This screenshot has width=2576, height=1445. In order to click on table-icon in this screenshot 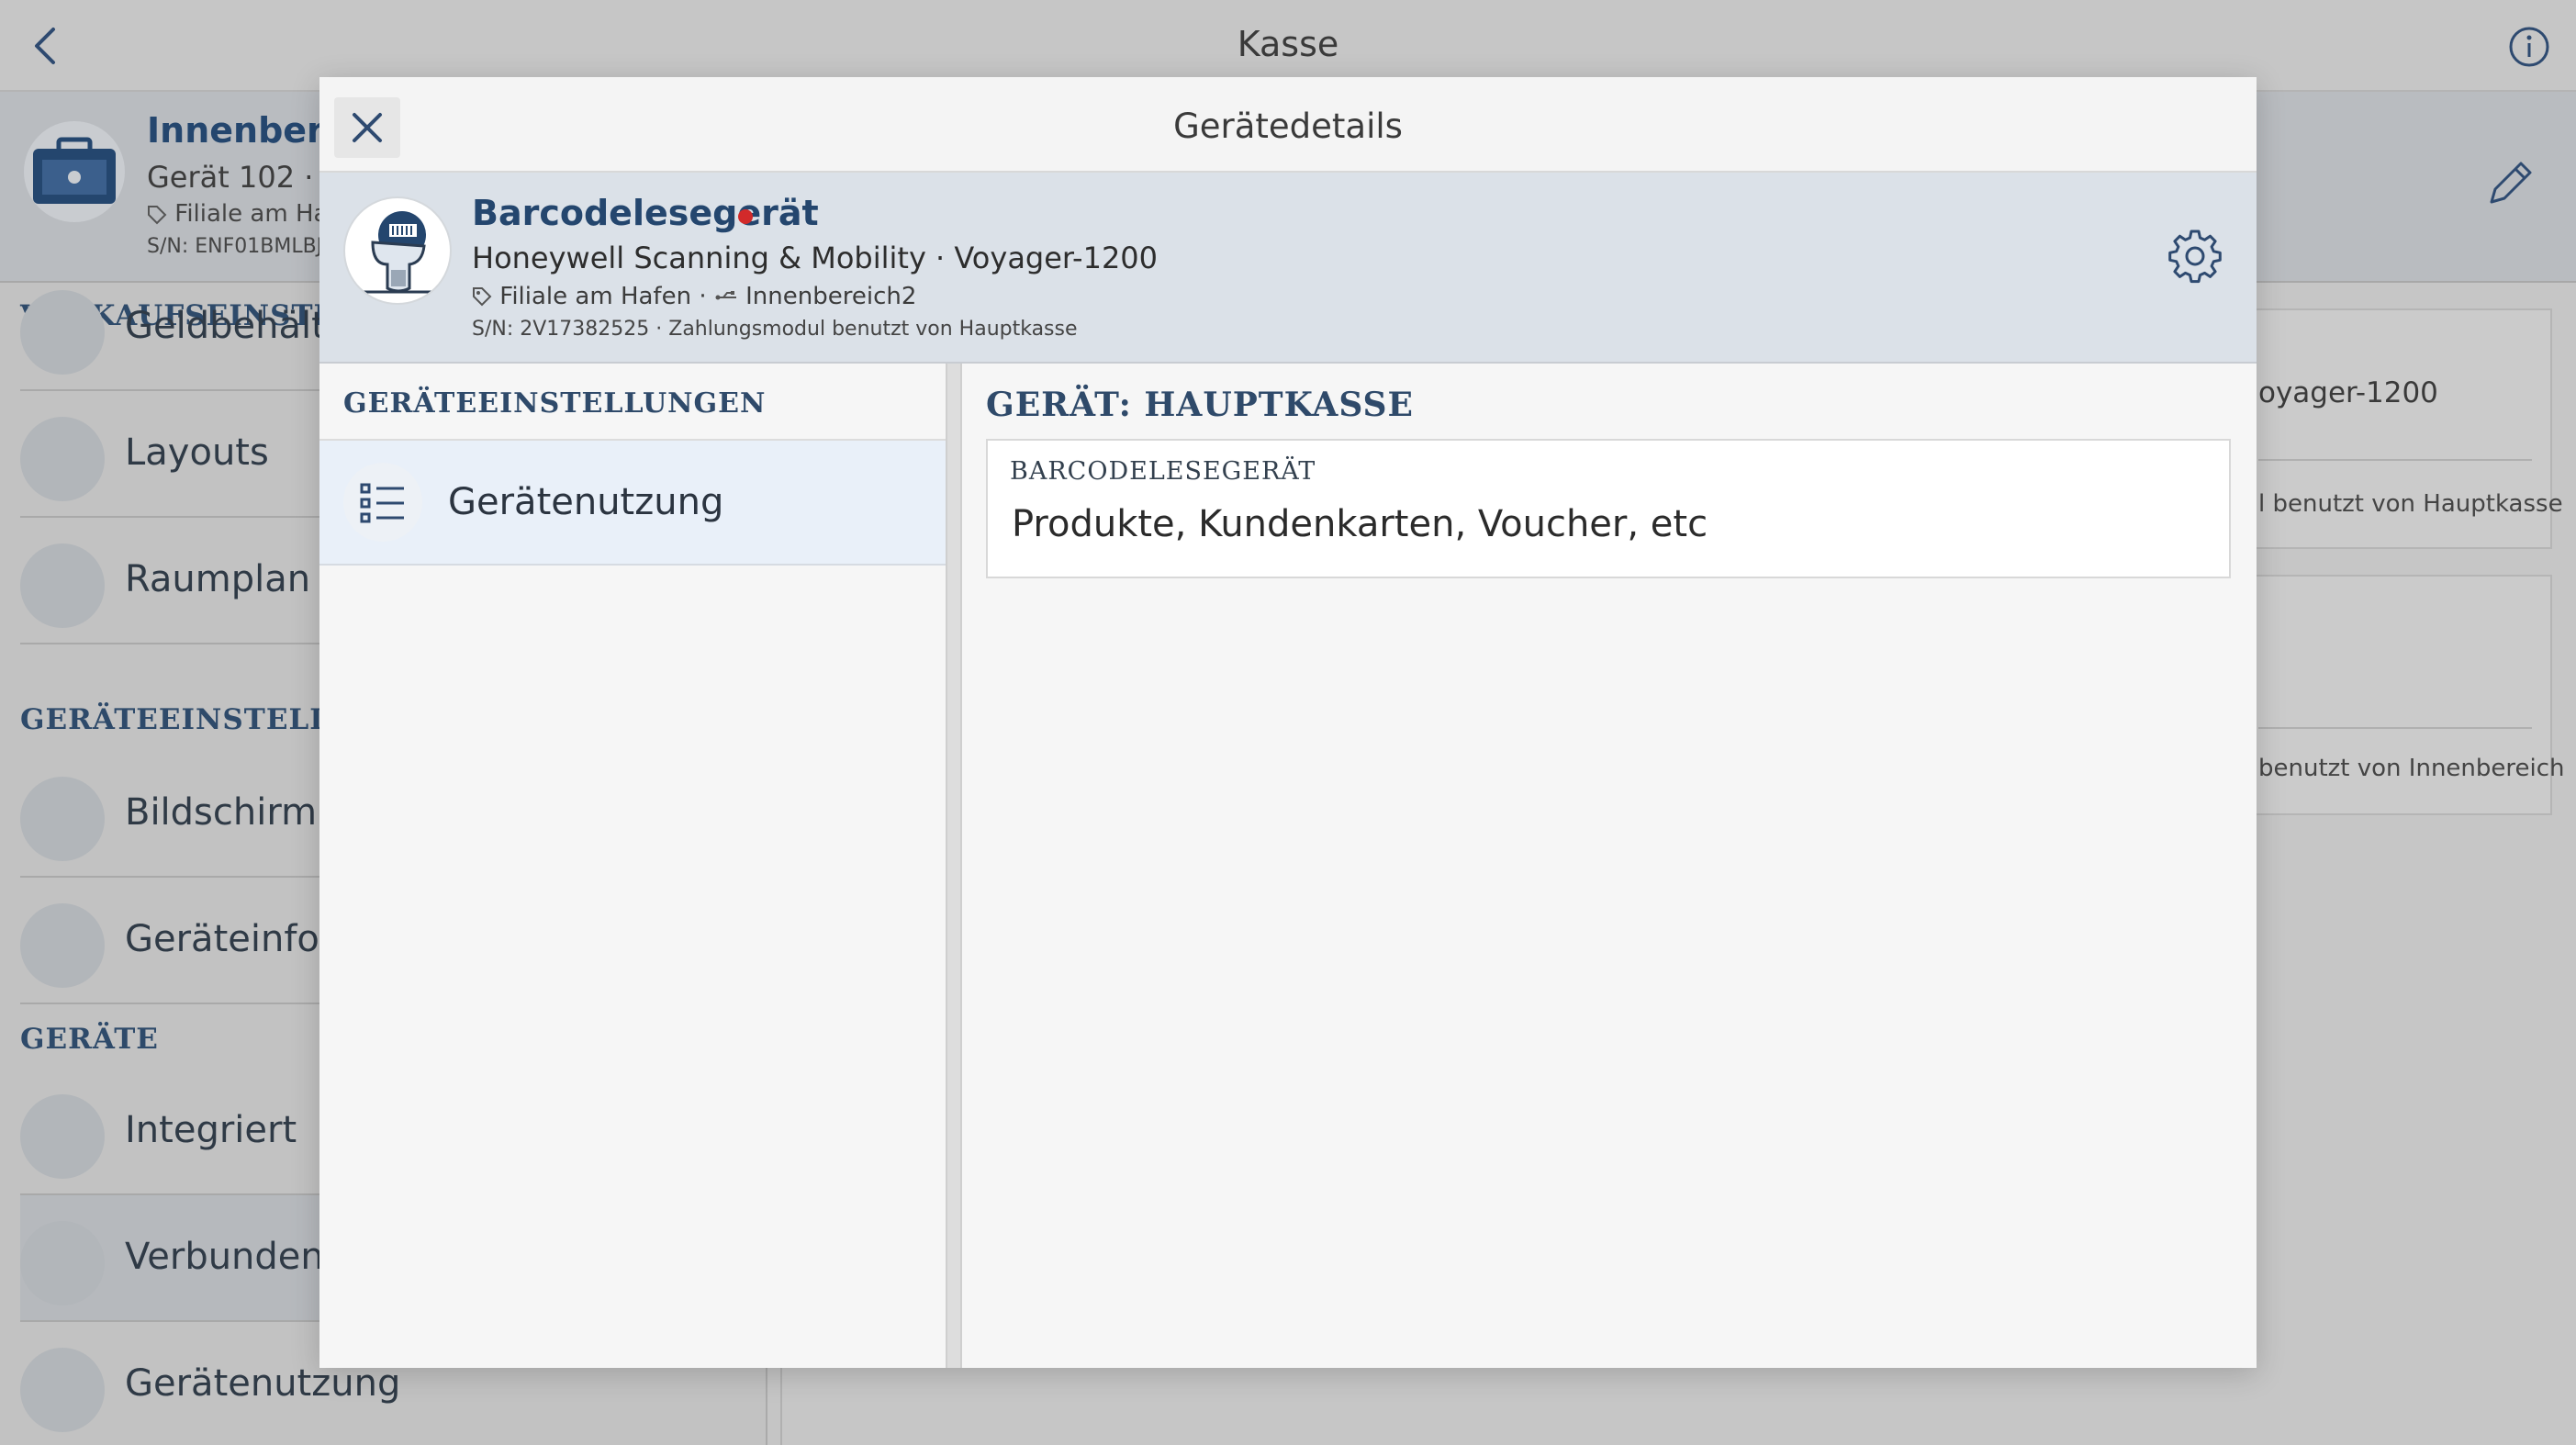, I will do `click(62, 585)`.